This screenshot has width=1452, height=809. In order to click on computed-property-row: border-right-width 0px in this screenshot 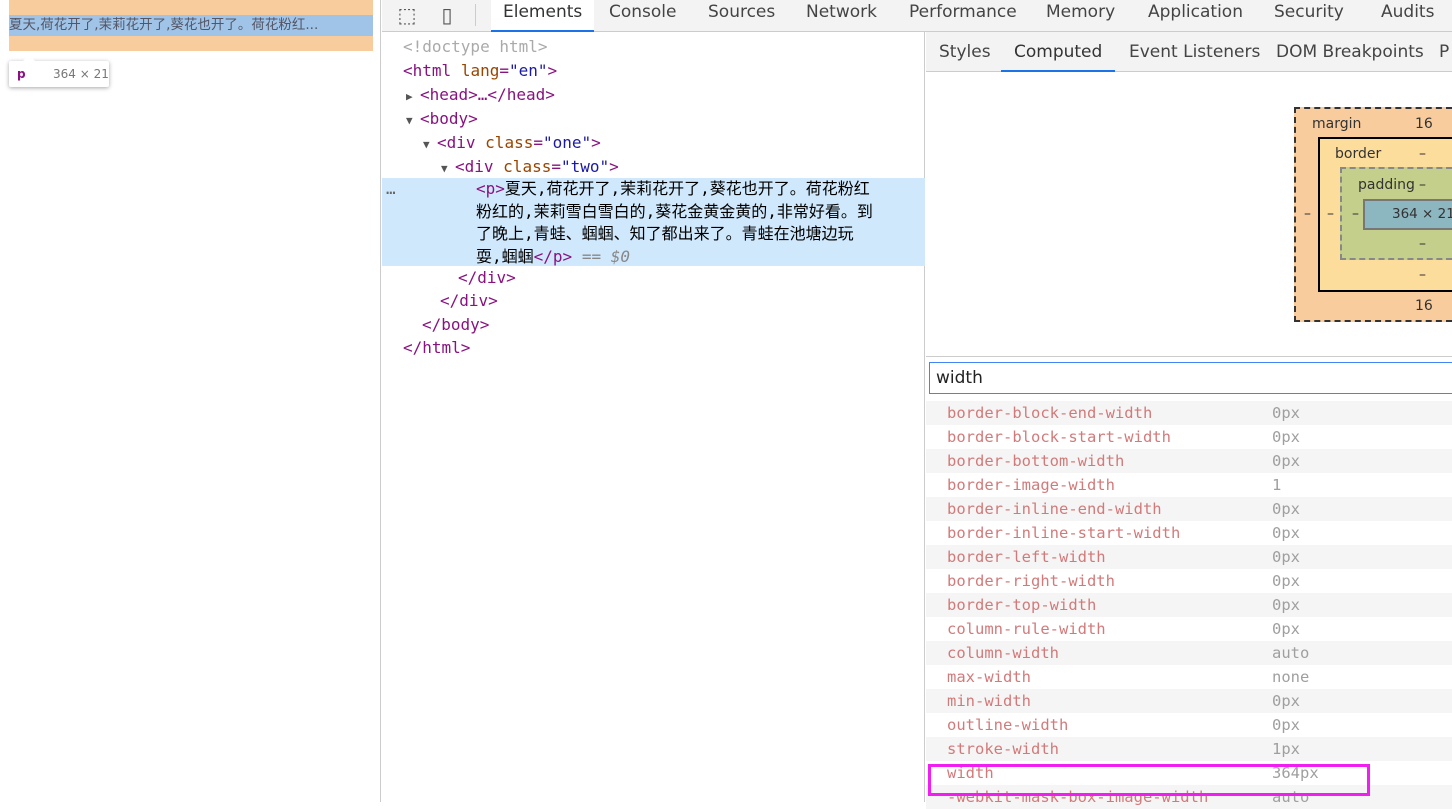, I will do `click(1189, 581)`.